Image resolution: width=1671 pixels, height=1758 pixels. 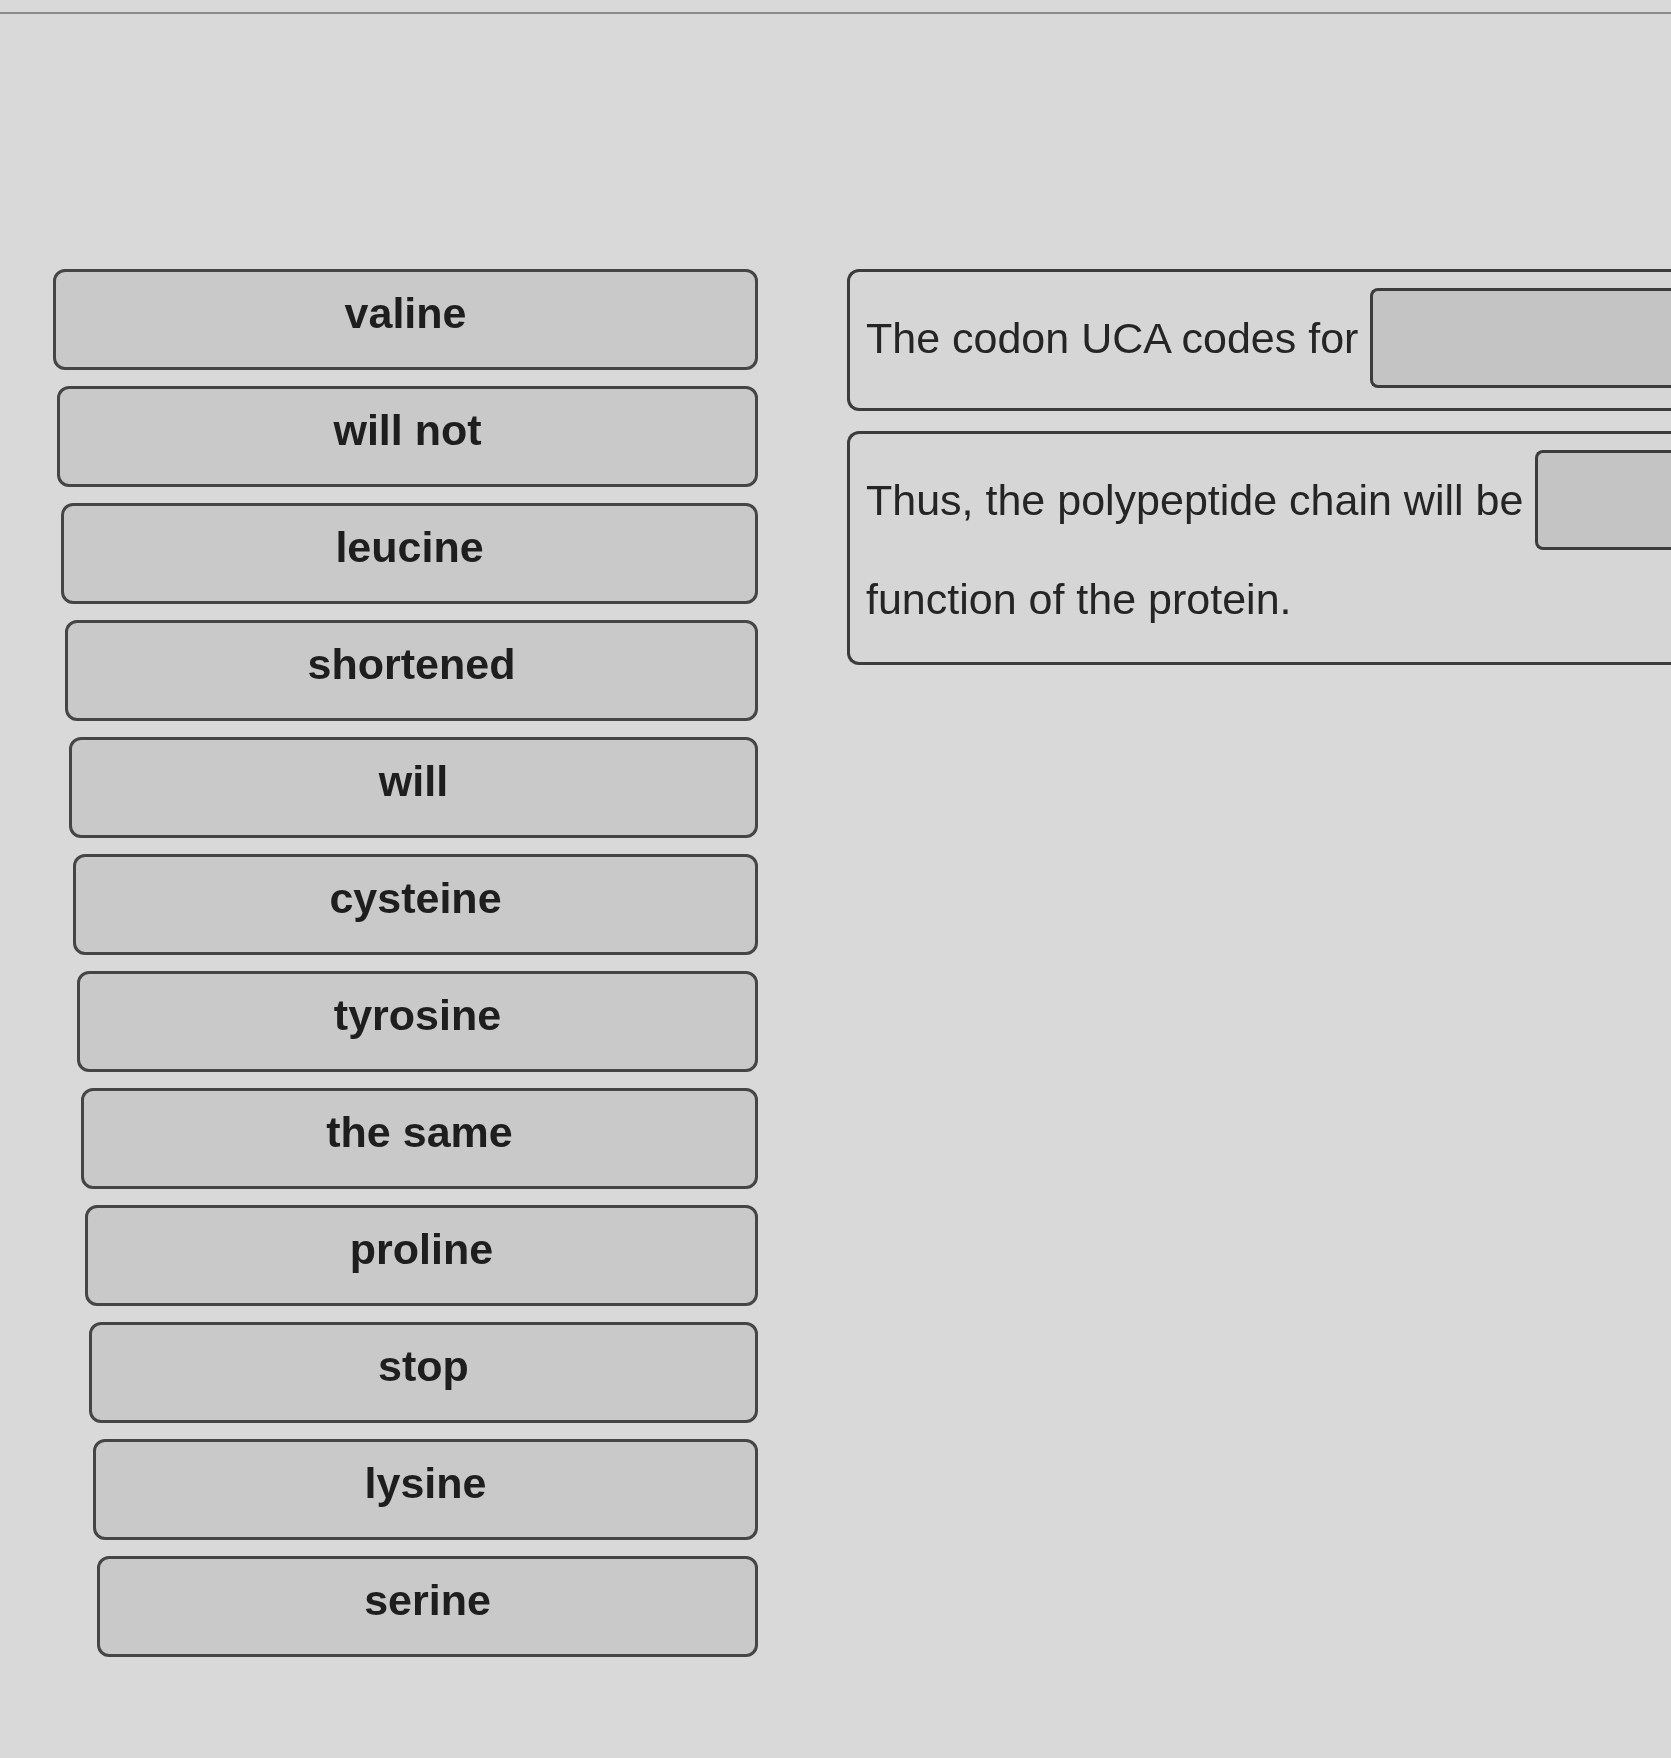 I want to click on statement-text: function of the protein., so click(x=1079, y=599).